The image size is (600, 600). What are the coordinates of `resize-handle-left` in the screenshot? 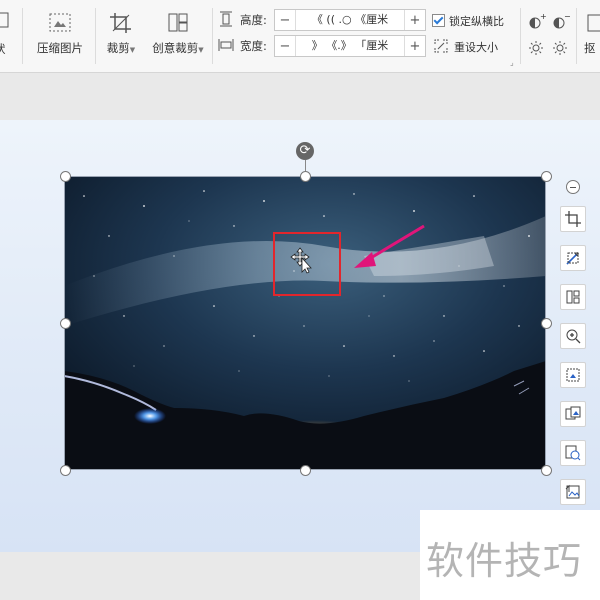 It's located at (65, 323).